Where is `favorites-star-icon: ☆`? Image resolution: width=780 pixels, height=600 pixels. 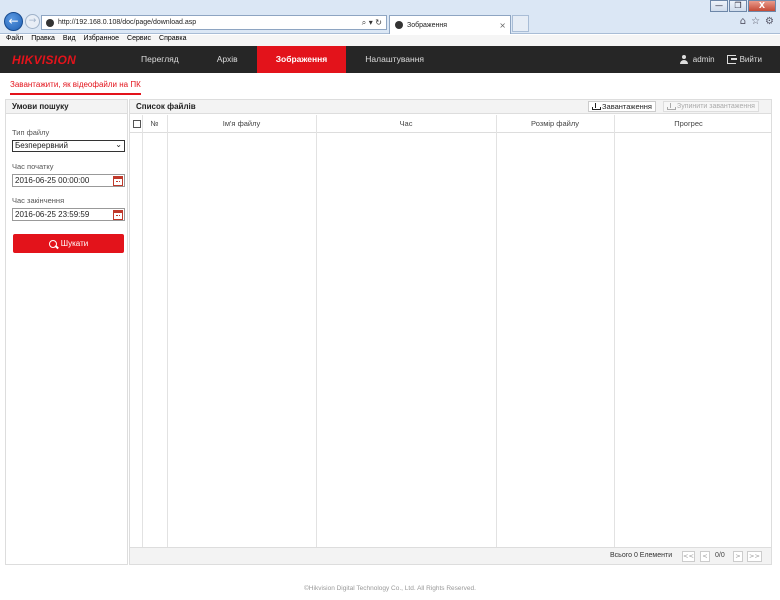 favorites-star-icon: ☆ is located at coordinates (755, 21).